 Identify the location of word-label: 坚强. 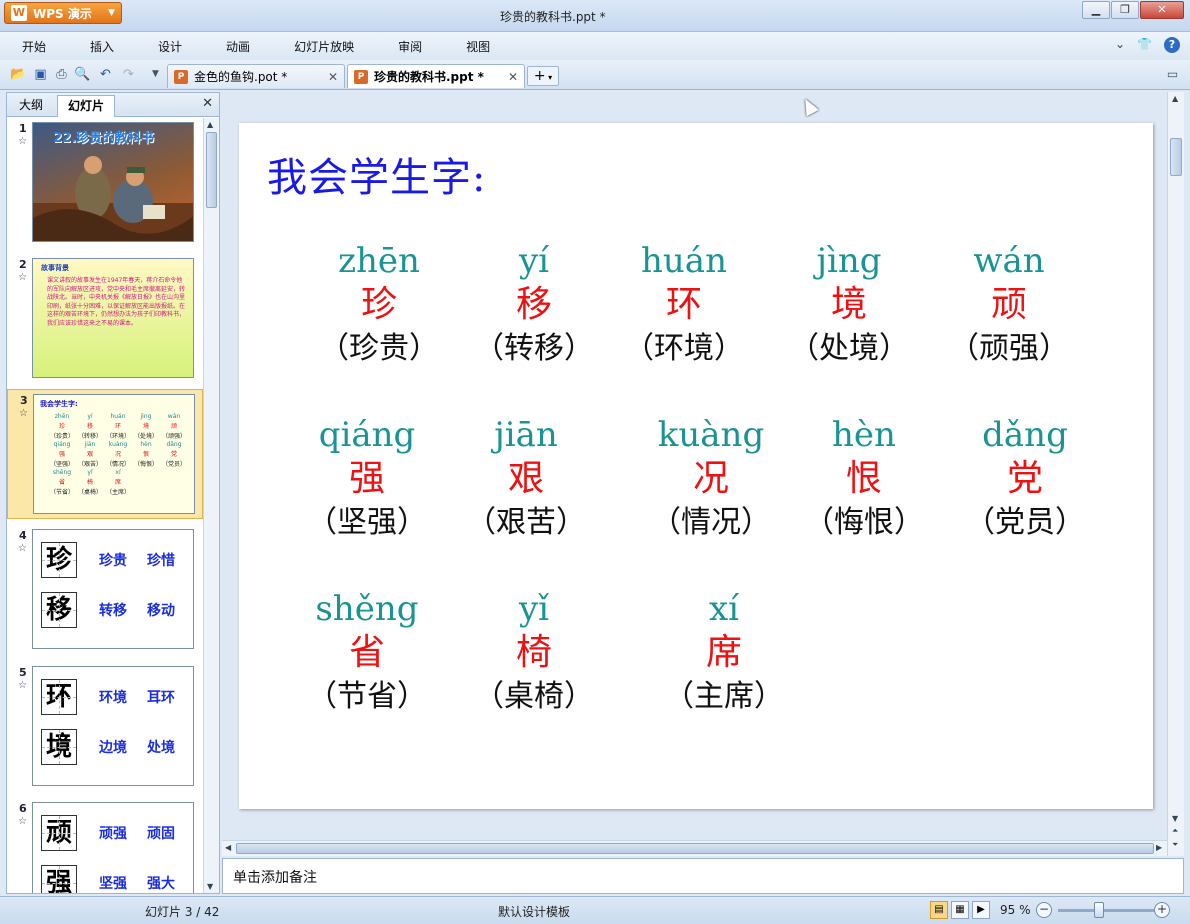
(113, 884).